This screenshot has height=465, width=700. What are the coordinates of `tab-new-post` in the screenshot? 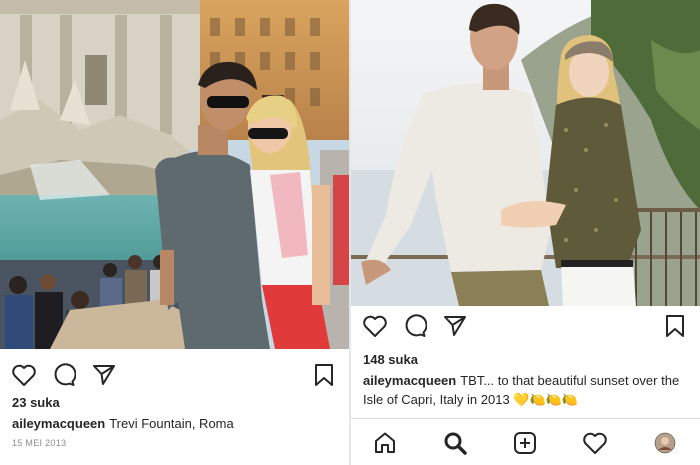 It's located at (525, 443).